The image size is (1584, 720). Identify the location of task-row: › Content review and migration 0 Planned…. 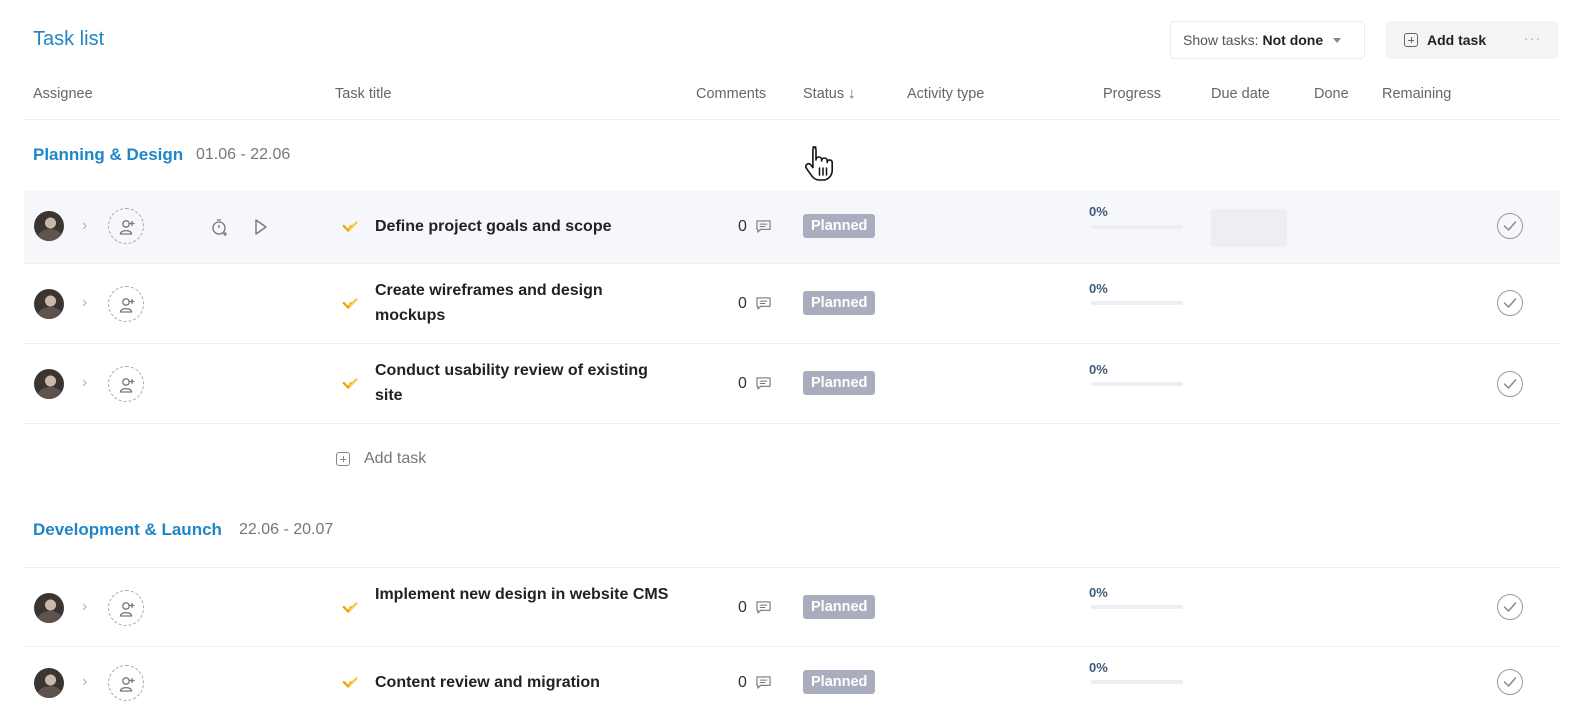
(792, 683).